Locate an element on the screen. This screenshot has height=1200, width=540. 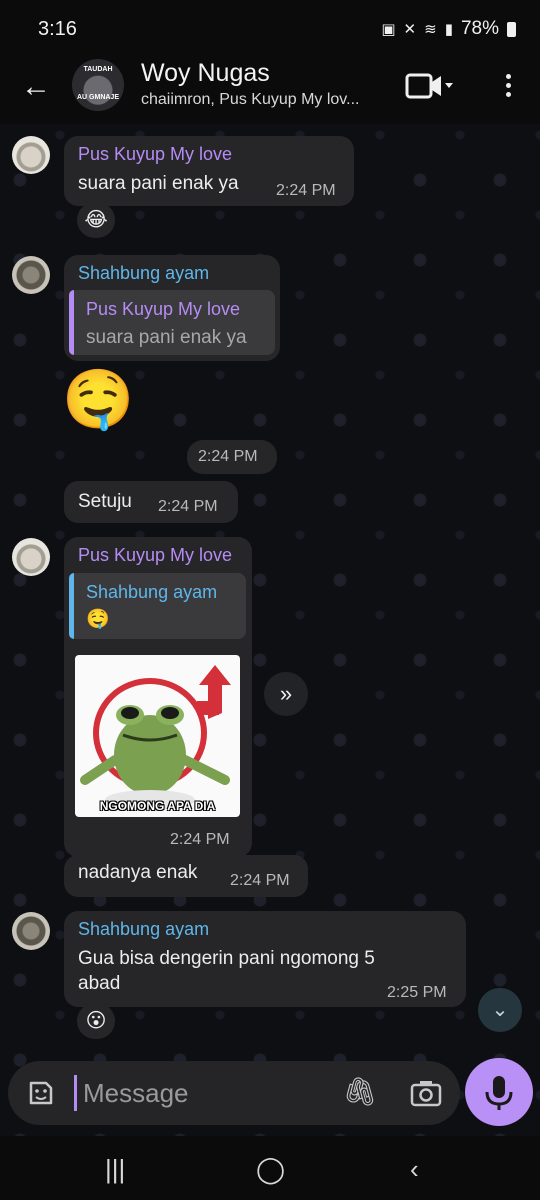
message-time-pill: 2:24 PM is located at coordinates (232, 457).